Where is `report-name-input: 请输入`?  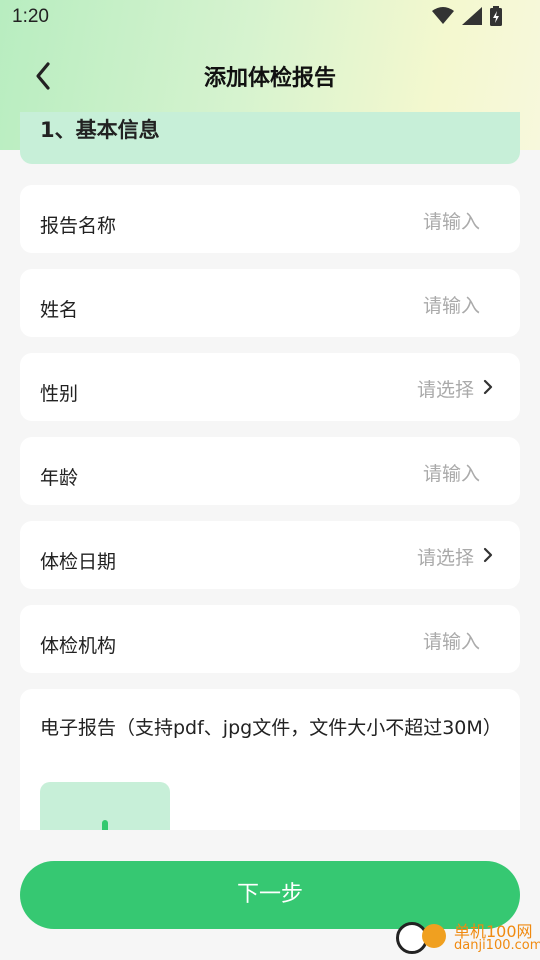
report-name-input: 请输入 is located at coordinates (451, 220).